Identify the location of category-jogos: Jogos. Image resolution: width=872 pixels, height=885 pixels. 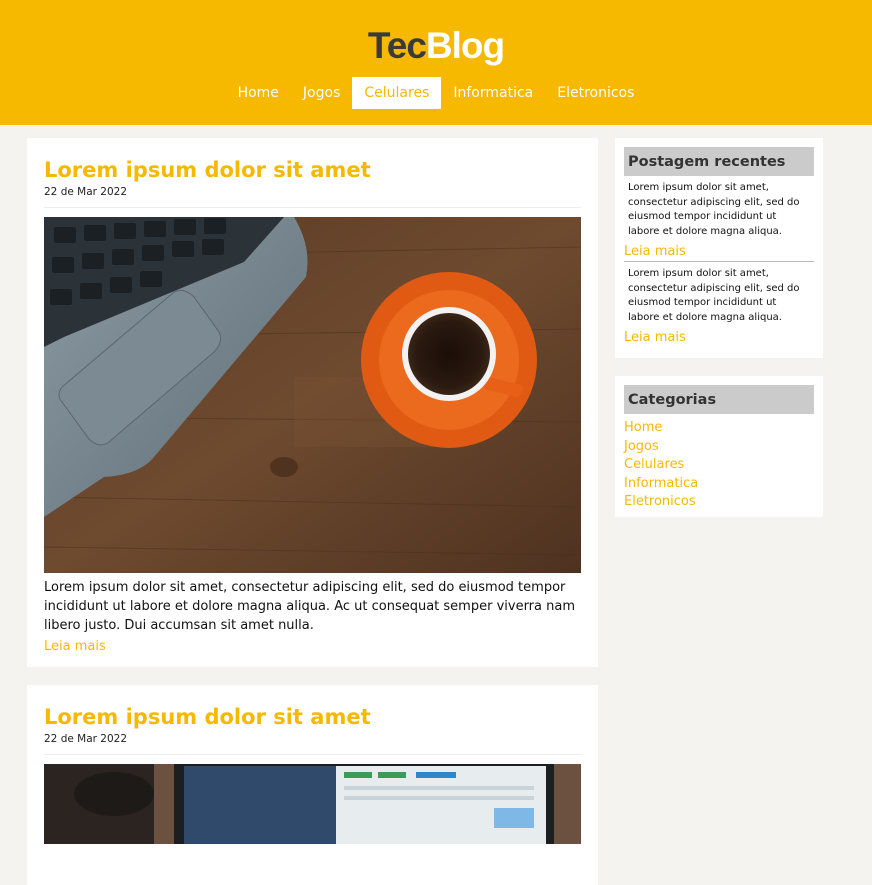
(719, 447).